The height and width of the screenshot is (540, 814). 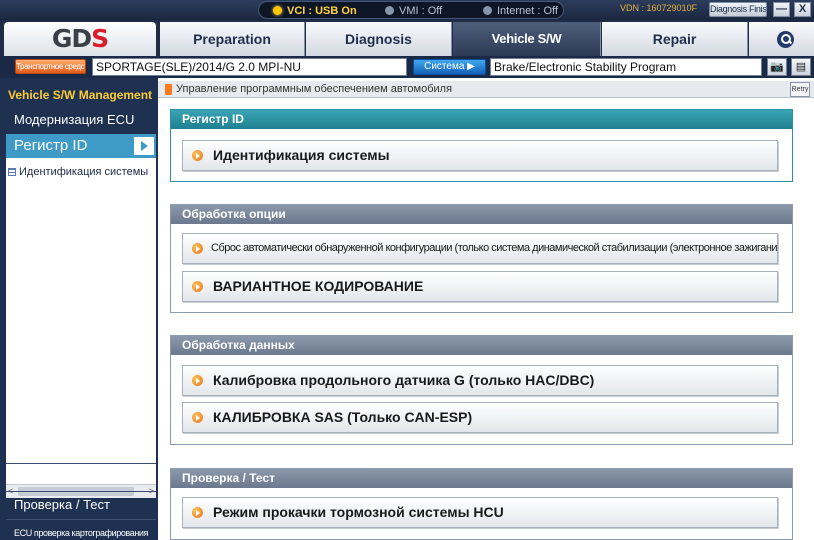 What do you see at coordinates (358, 512) in the screenshot?
I see `button-label: Режим прокачки тормозной системы HCU` at bounding box center [358, 512].